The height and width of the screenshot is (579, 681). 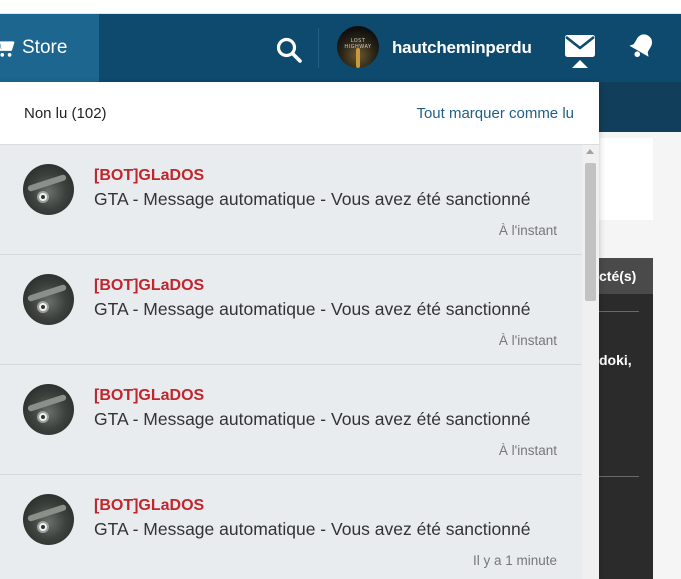 I want to click on search-button, so click(x=289, y=50).